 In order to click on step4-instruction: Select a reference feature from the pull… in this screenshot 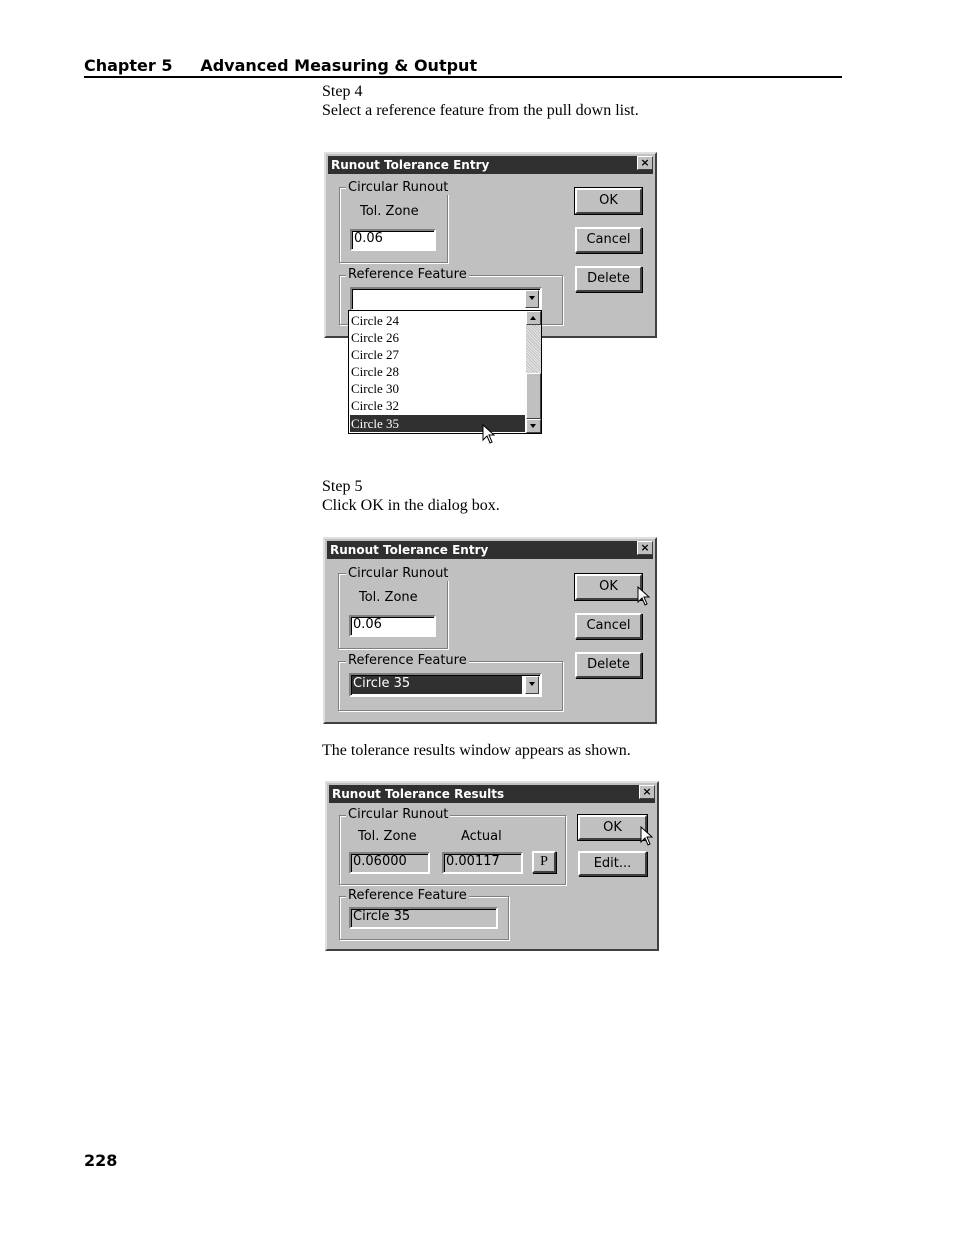, I will do `click(480, 110)`.